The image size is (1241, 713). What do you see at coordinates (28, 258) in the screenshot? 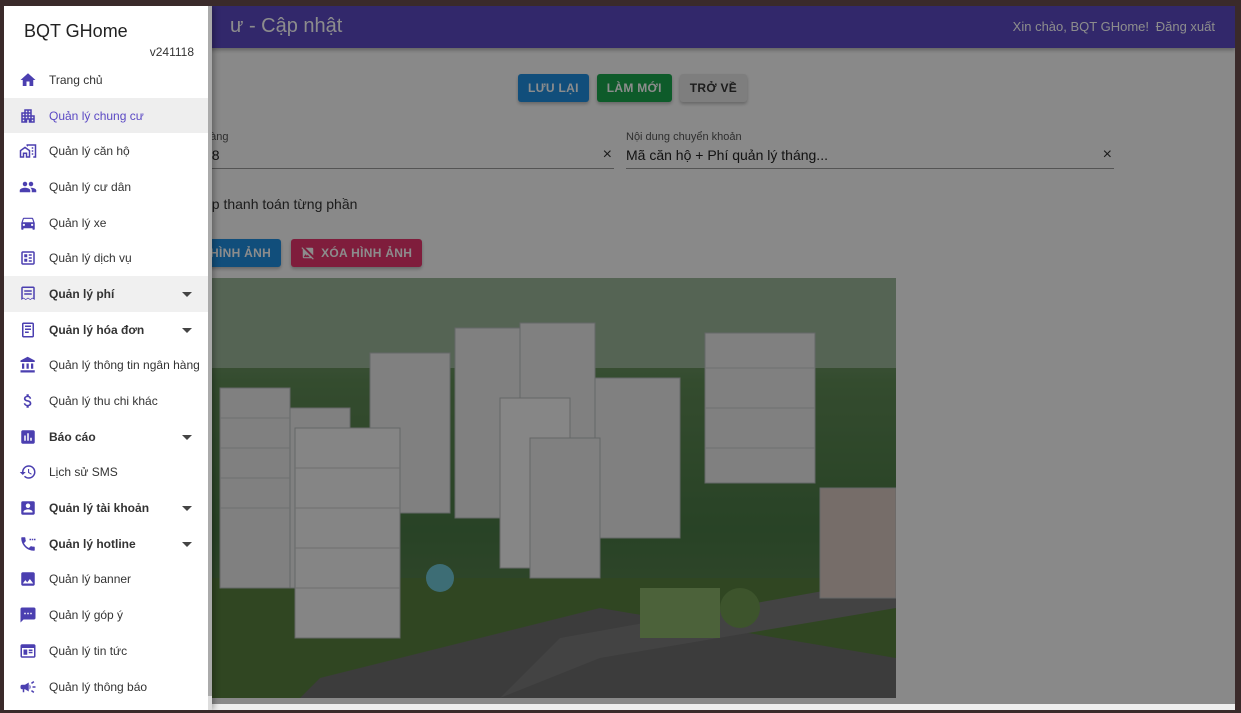
I see `services-icon` at bounding box center [28, 258].